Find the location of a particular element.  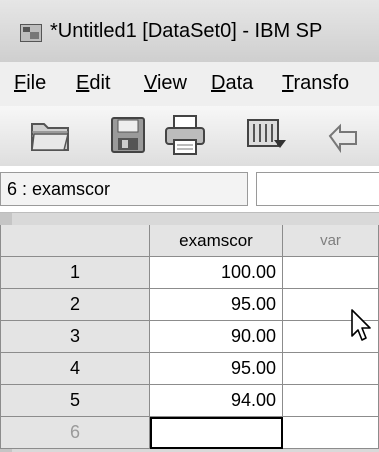

menu-edit: Edit is located at coordinates (93, 83).